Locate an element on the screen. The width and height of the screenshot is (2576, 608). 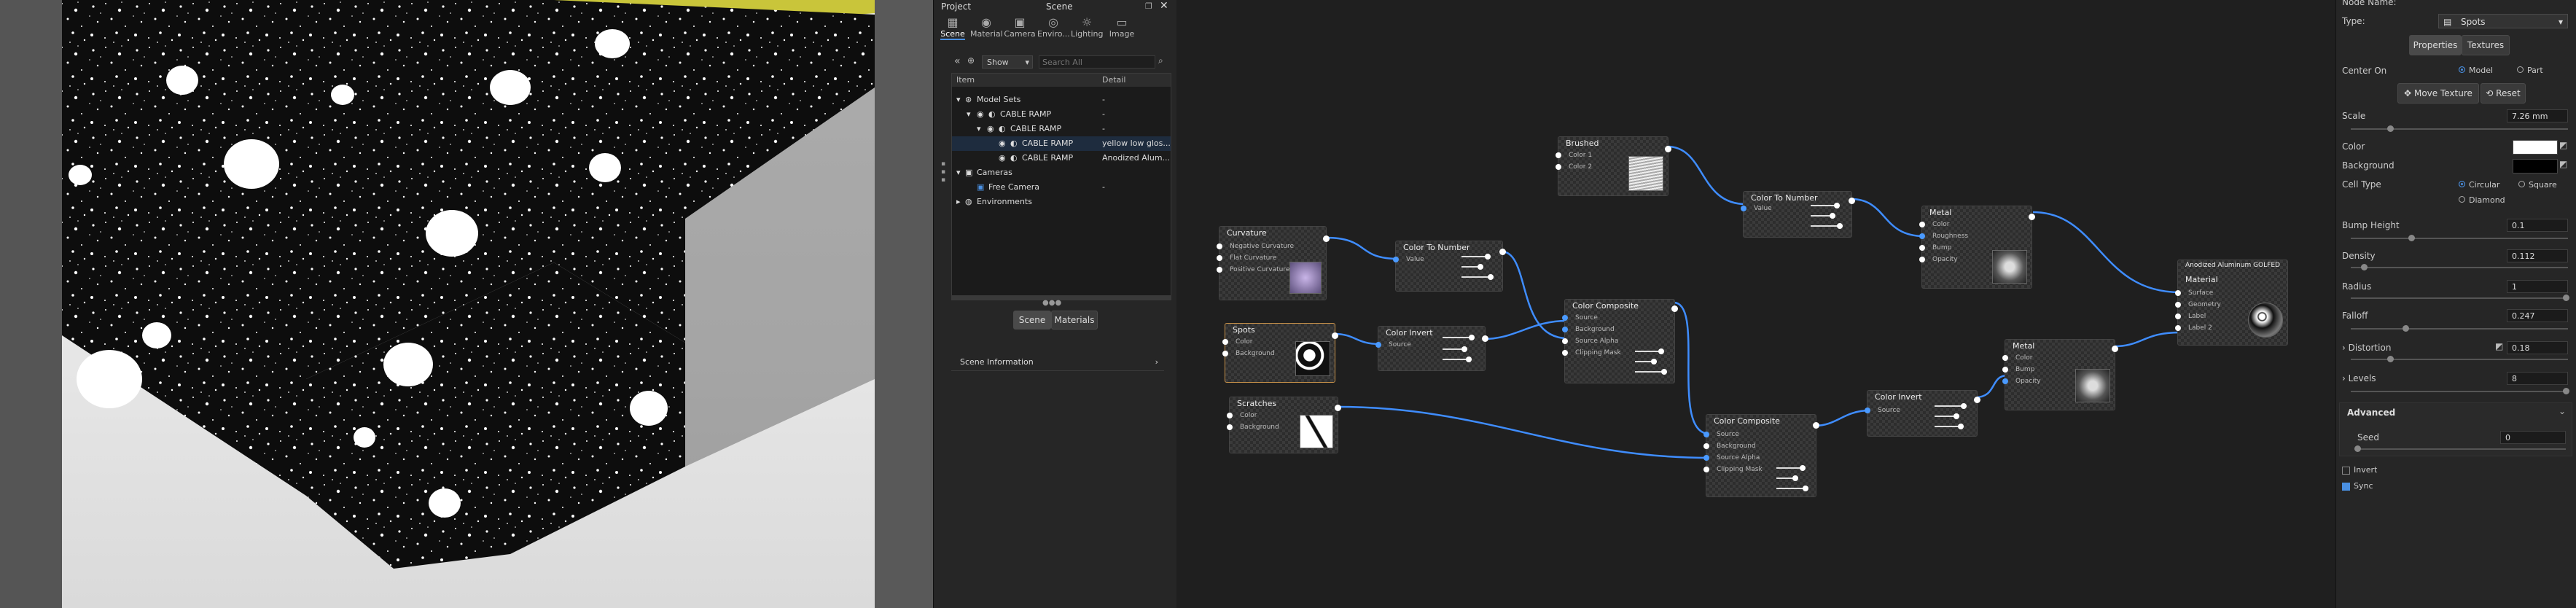
add-icon: ⊕ is located at coordinates (971, 60).